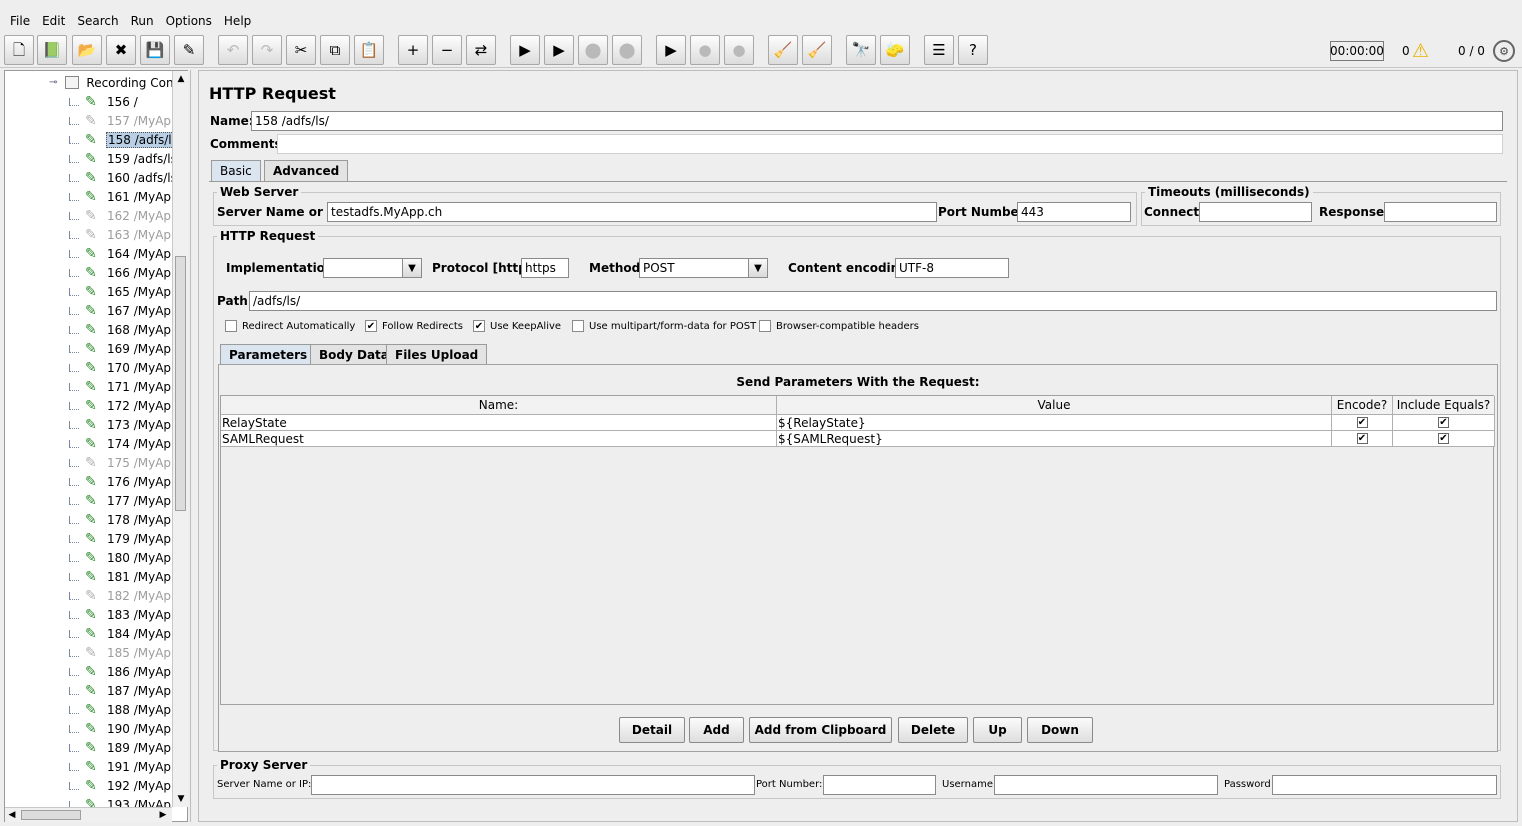 The image size is (1522, 826). I want to click on column-header-encode: Encode?, so click(1362, 405).